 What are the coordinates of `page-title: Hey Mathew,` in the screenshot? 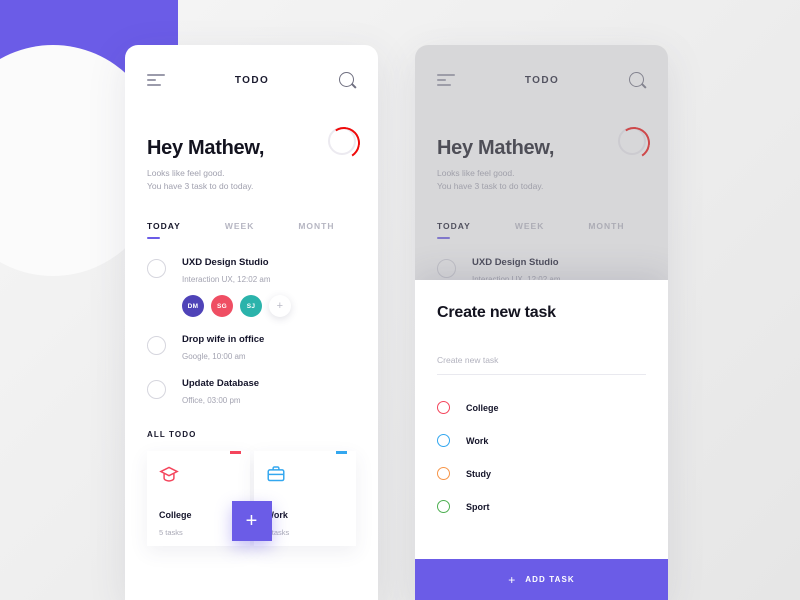 It's located at (206, 148).